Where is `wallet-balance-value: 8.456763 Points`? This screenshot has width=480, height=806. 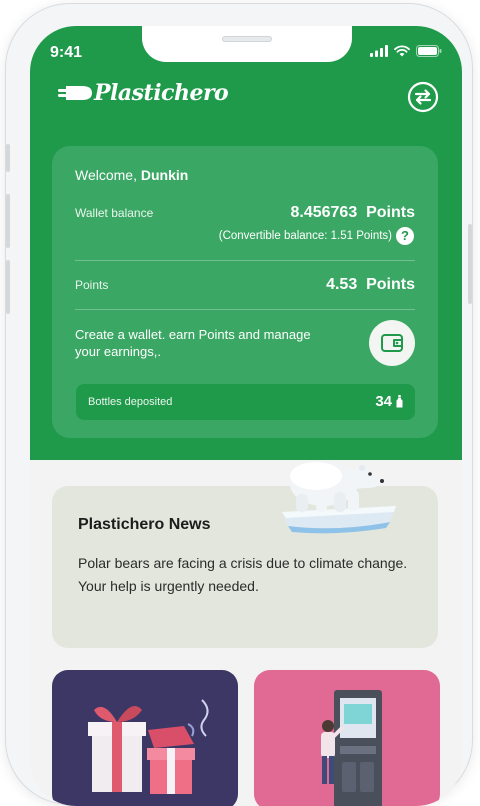 wallet-balance-value: 8.456763 Points is located at coordinates (352, 212).